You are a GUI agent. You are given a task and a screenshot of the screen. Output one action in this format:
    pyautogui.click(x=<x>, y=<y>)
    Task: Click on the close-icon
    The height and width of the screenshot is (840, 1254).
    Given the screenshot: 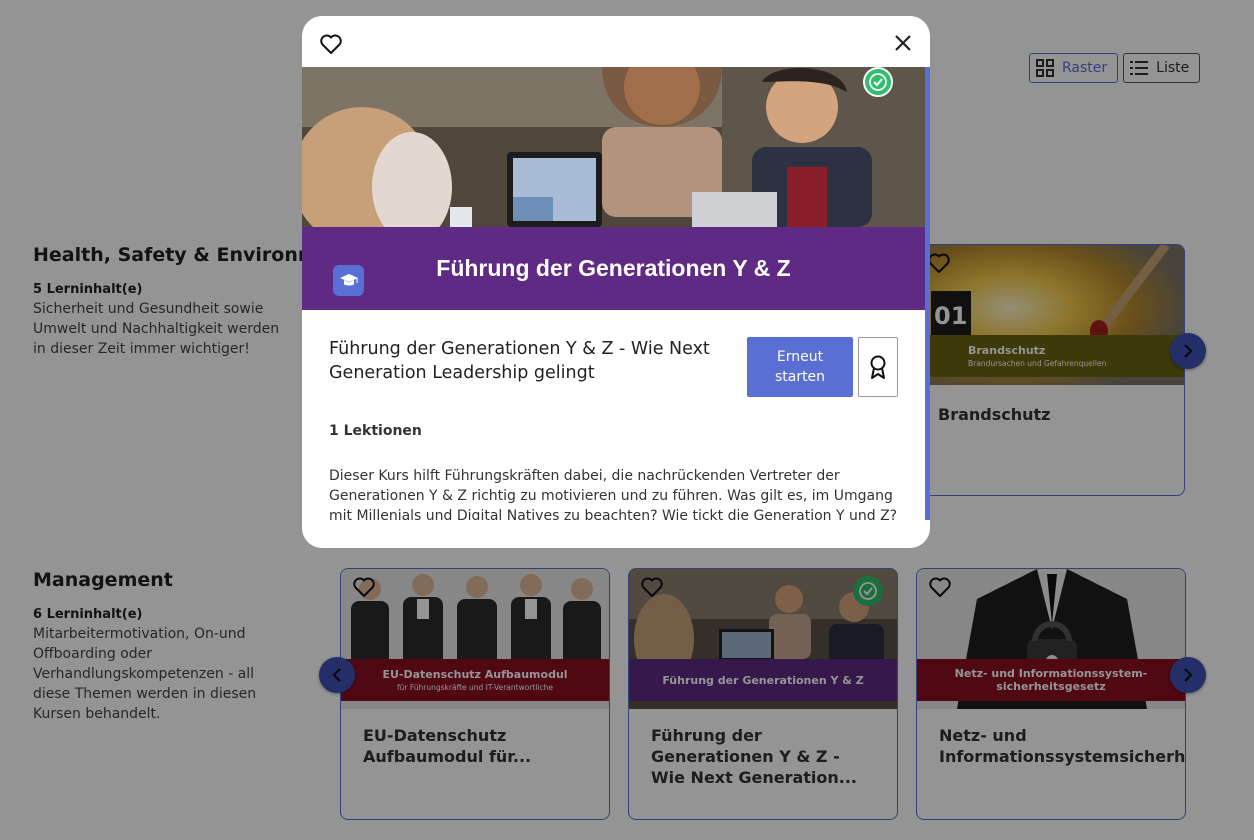 What is the action you would take?
    pyautogui.click(x=903, y=43)
    